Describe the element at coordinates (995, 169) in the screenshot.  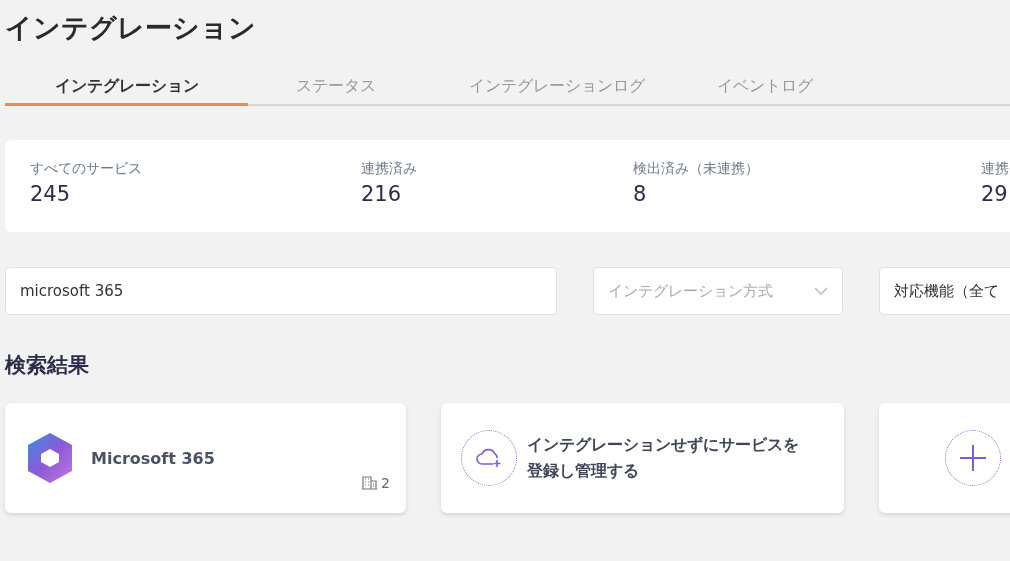
I see `stat-label: 連携` at that location.